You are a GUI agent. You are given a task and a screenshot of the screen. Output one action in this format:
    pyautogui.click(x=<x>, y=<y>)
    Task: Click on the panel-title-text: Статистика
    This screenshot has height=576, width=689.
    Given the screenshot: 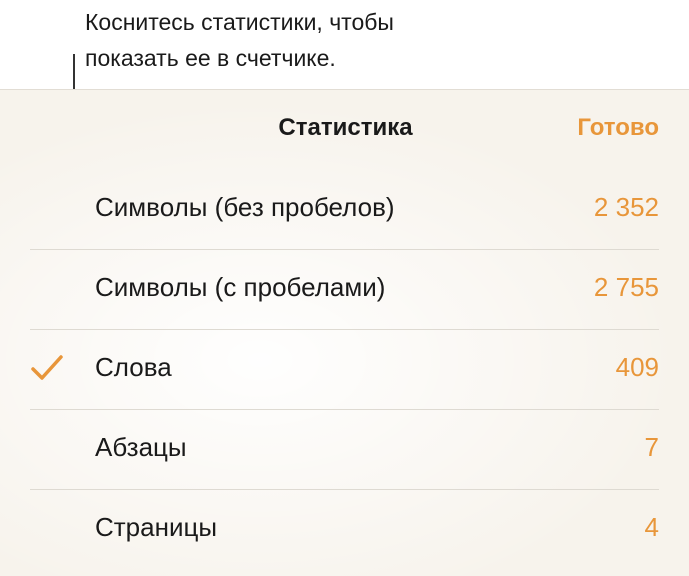 What is the action you would take?
    pyautogui.click(x=345, y=127)
    